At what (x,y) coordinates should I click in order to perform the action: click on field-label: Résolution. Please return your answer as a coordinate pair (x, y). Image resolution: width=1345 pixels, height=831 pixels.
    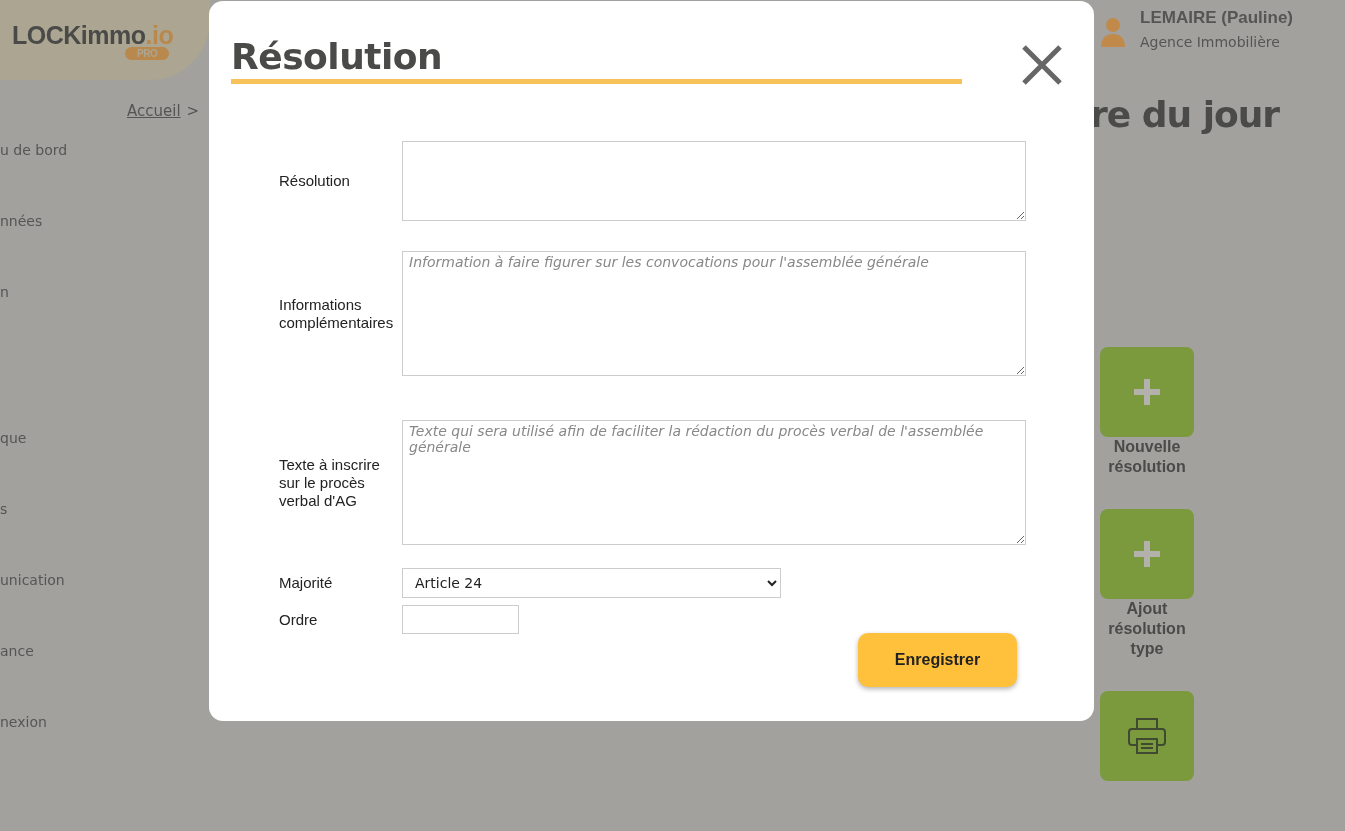
    Looking at the image, I should click on (315, 181).